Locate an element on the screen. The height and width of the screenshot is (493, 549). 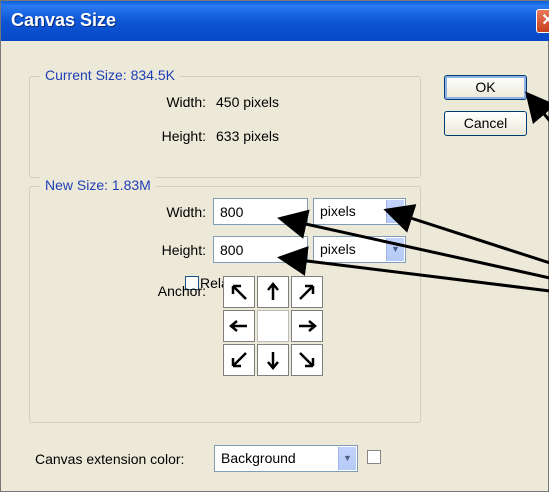
anchor-label: Anchor: is located at coordinates (181, 291).